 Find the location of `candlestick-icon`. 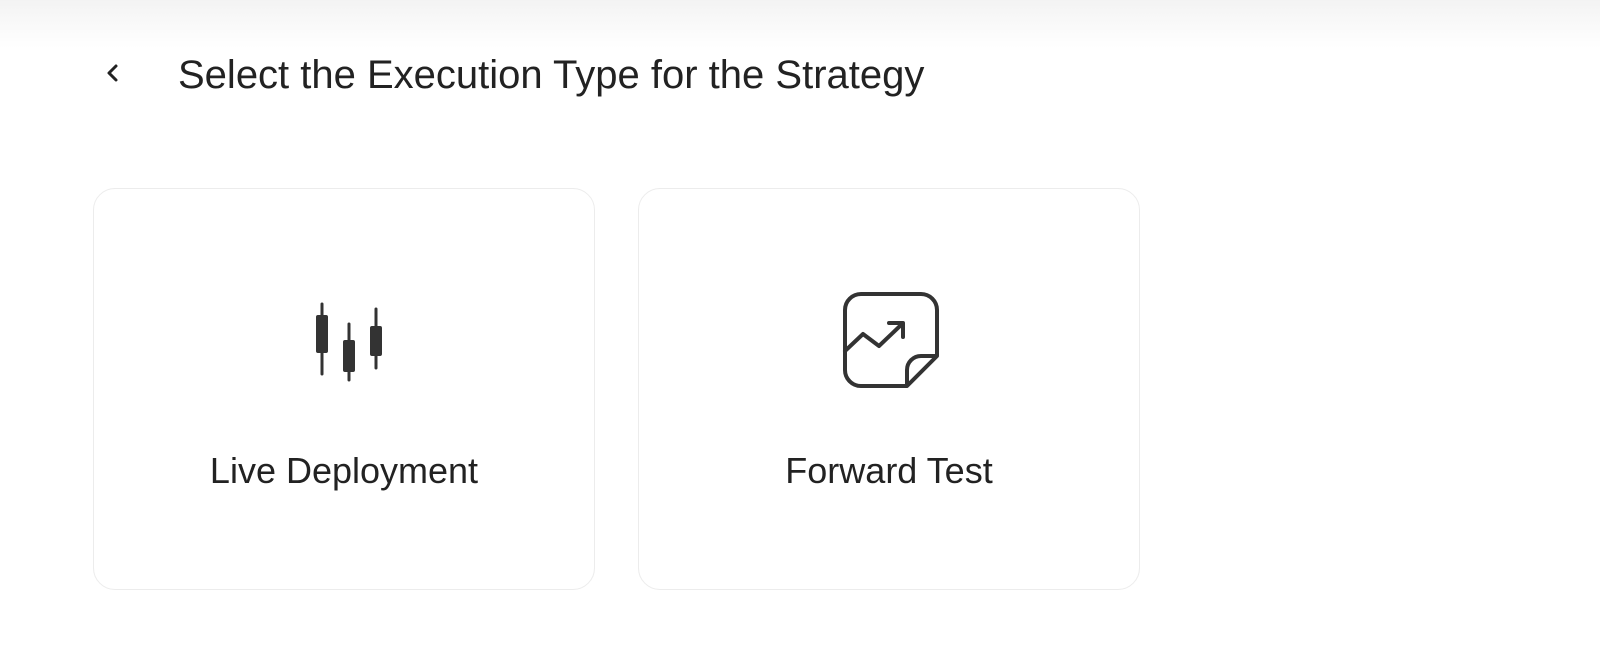

candlestick-icon is located at coordinates (344, 339).